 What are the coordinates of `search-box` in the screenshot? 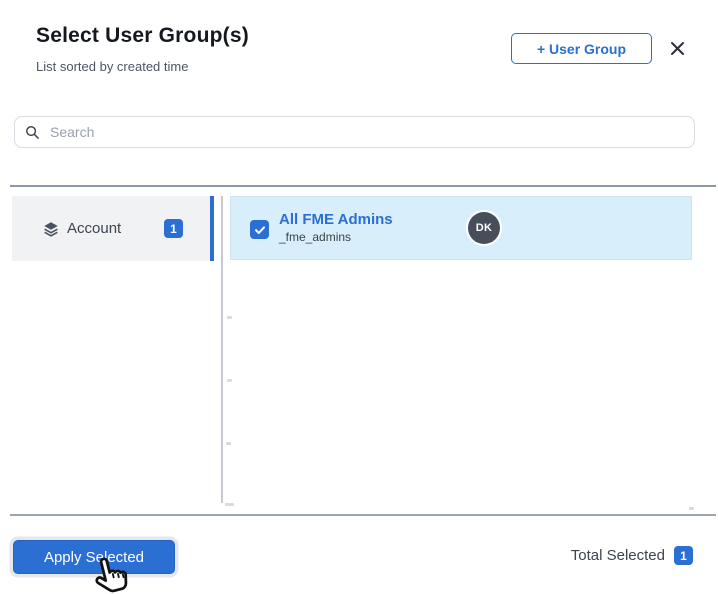 It's located at (354, 132).